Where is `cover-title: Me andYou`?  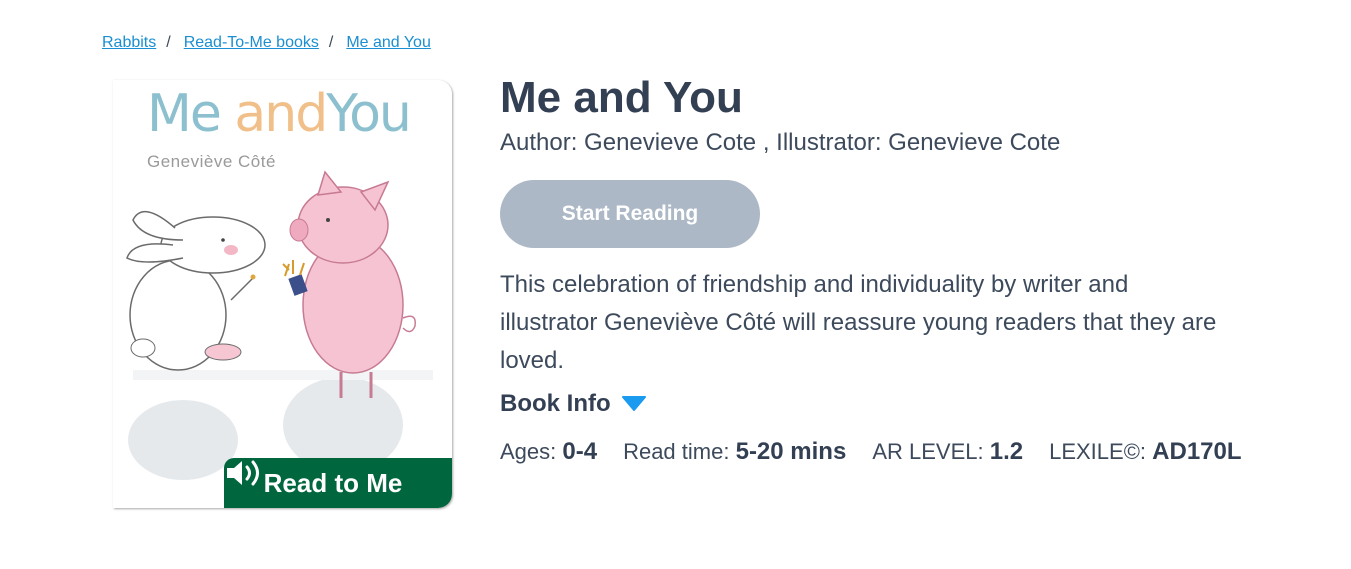 cover-title: Me andYou is located at coordinates (279, 114).